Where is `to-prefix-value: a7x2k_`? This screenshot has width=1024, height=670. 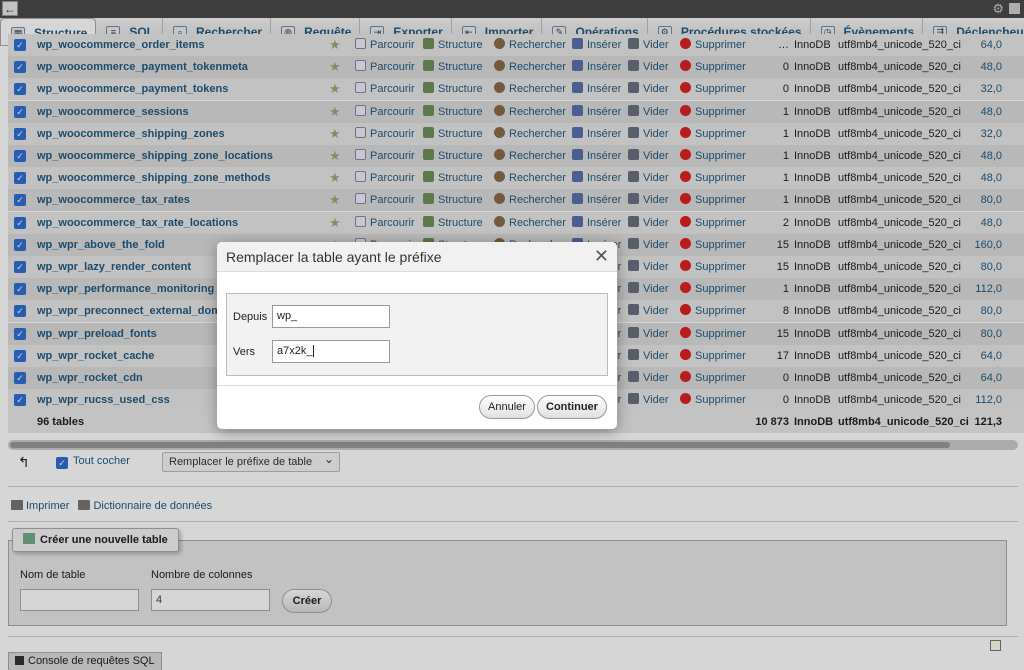
to-prefix-value: a7x2k_ is located at coordinates (295, 351).